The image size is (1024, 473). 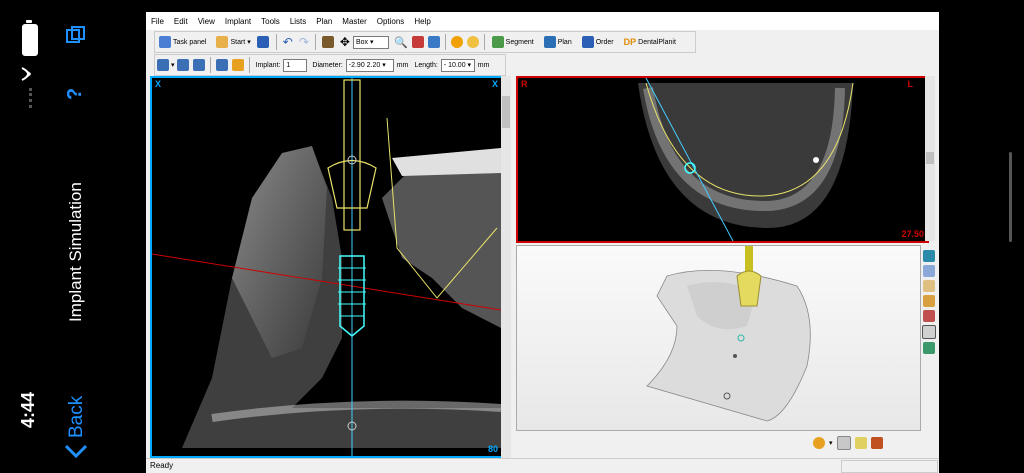 I want to click on cube-icon, so click(x=929, y=348).